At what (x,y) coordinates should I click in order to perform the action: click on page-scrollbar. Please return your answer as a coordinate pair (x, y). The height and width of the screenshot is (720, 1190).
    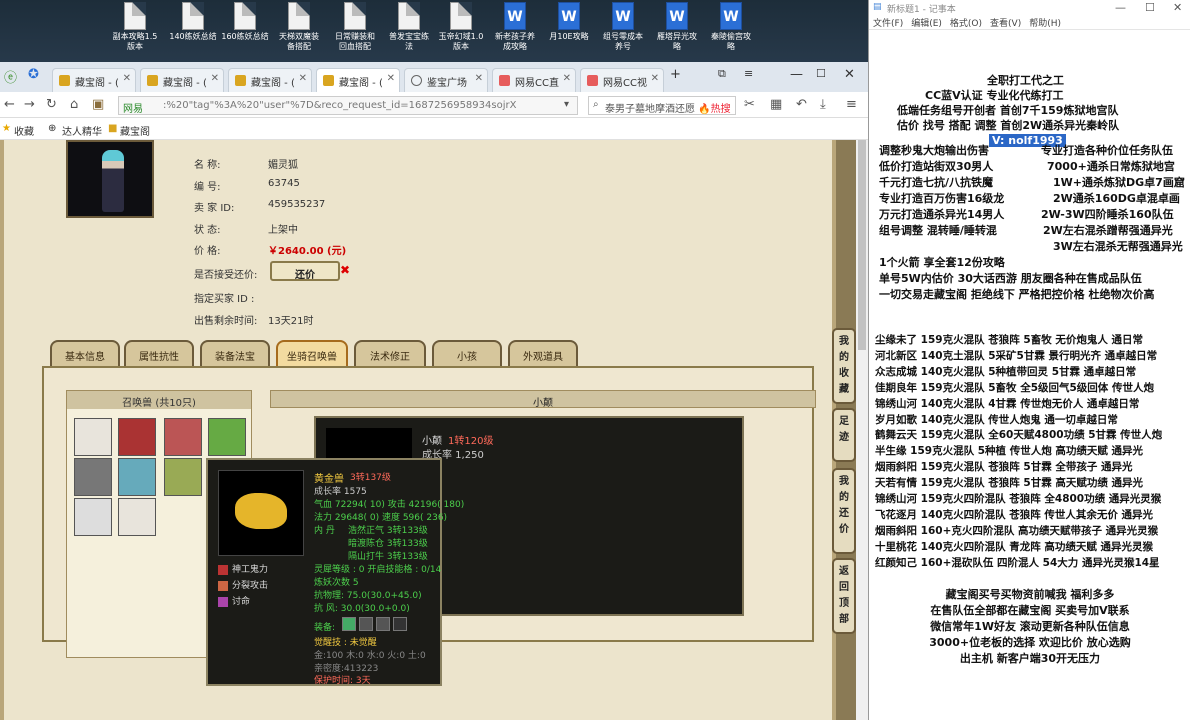
    Looking at the image, I should click on (862, 430).